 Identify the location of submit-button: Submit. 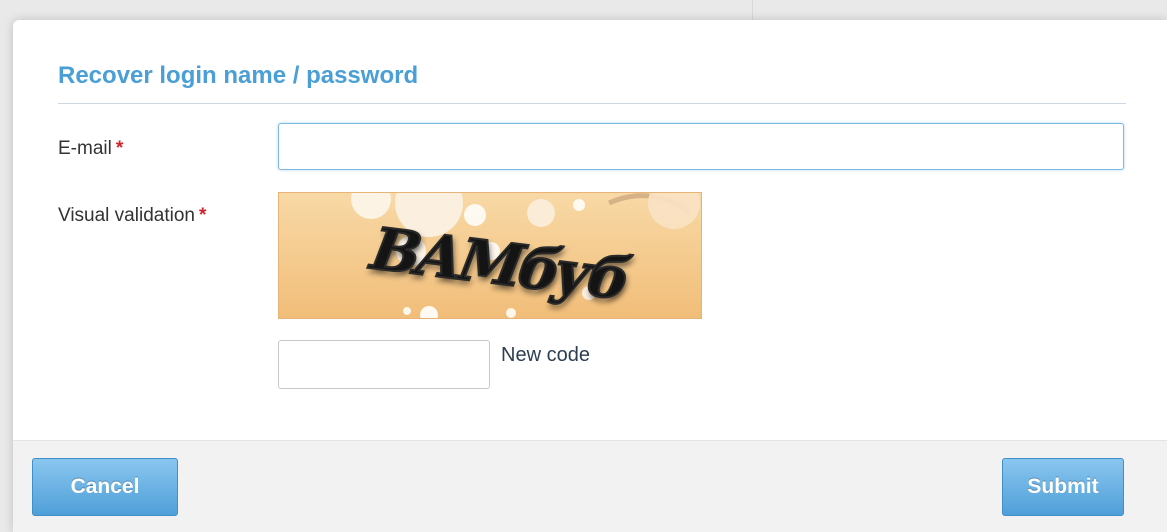
(1063, 487).